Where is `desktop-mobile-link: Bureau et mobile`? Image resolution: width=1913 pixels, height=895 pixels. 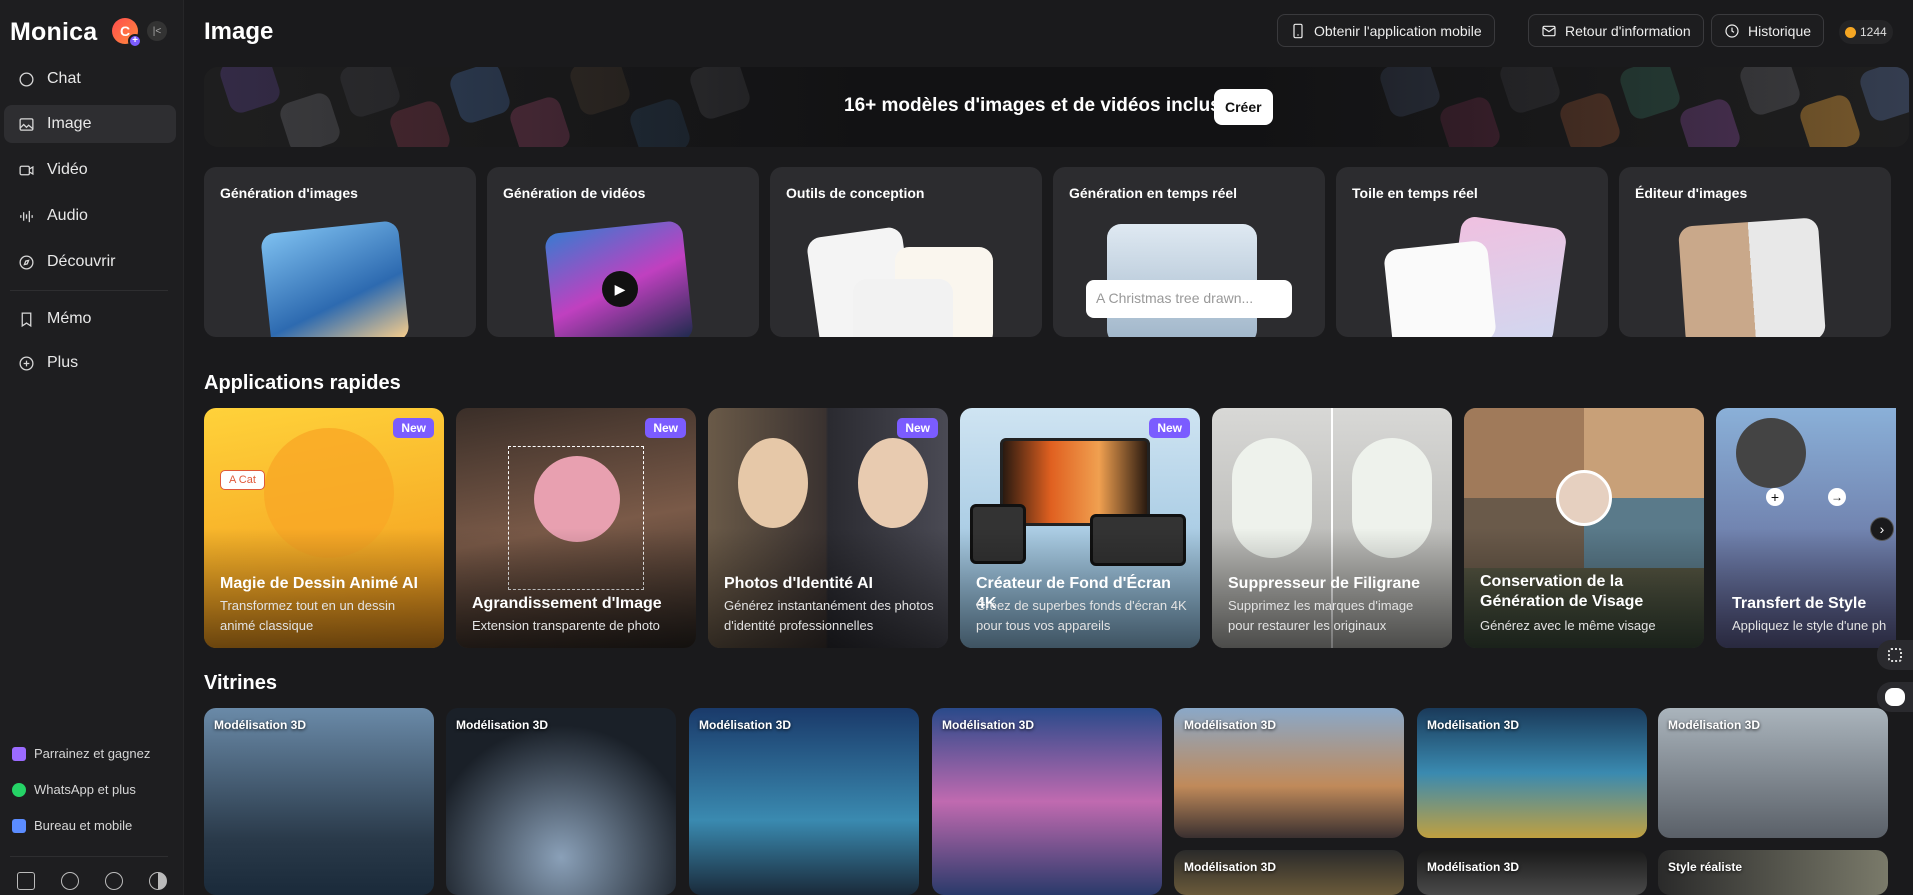
desktop-mobile-link: Bureau et mobile is located at coordinates (72, 825).